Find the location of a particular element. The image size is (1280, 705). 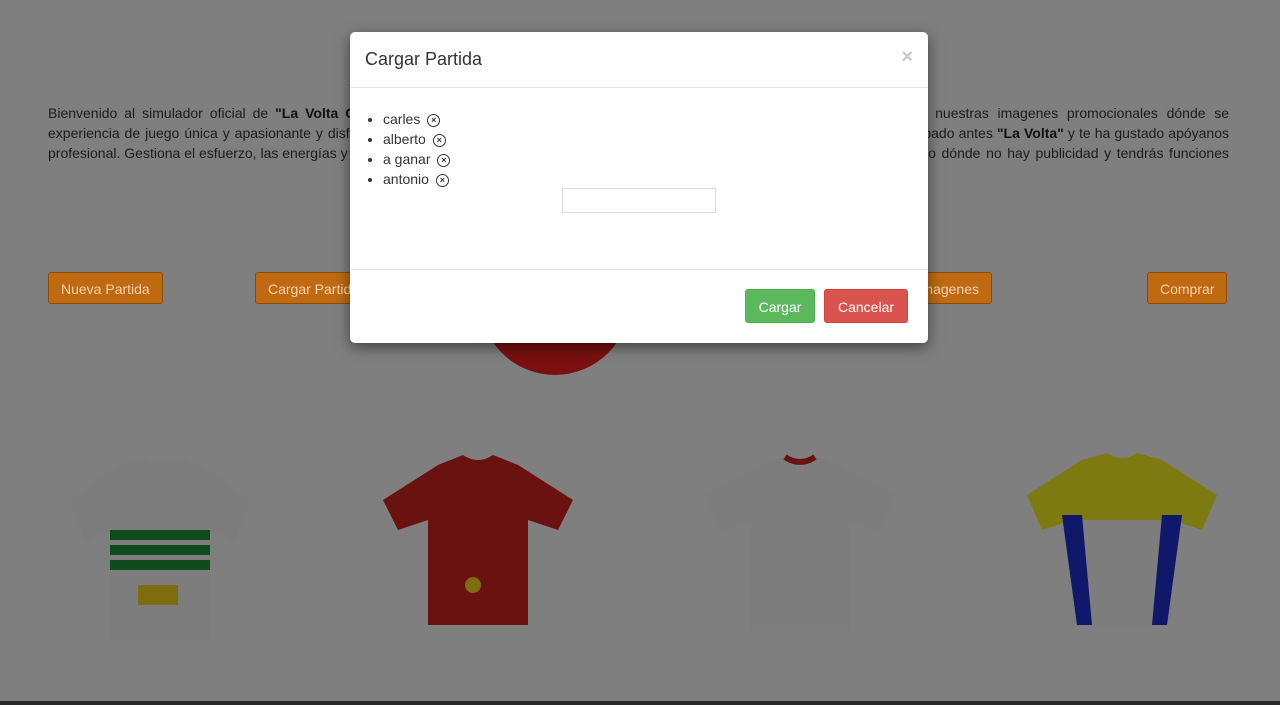

intro-bold: "La Volta" is located at coordinates (1030, 133).